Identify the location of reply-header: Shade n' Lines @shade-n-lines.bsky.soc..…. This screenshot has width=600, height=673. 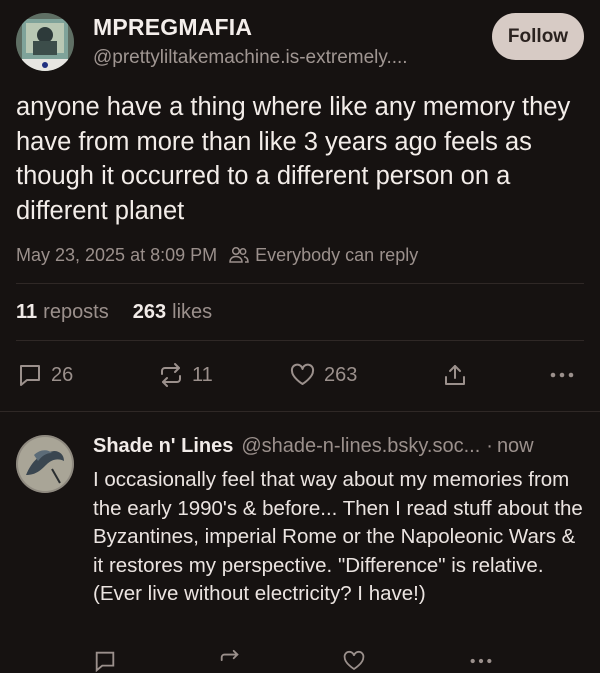
(343, 446).